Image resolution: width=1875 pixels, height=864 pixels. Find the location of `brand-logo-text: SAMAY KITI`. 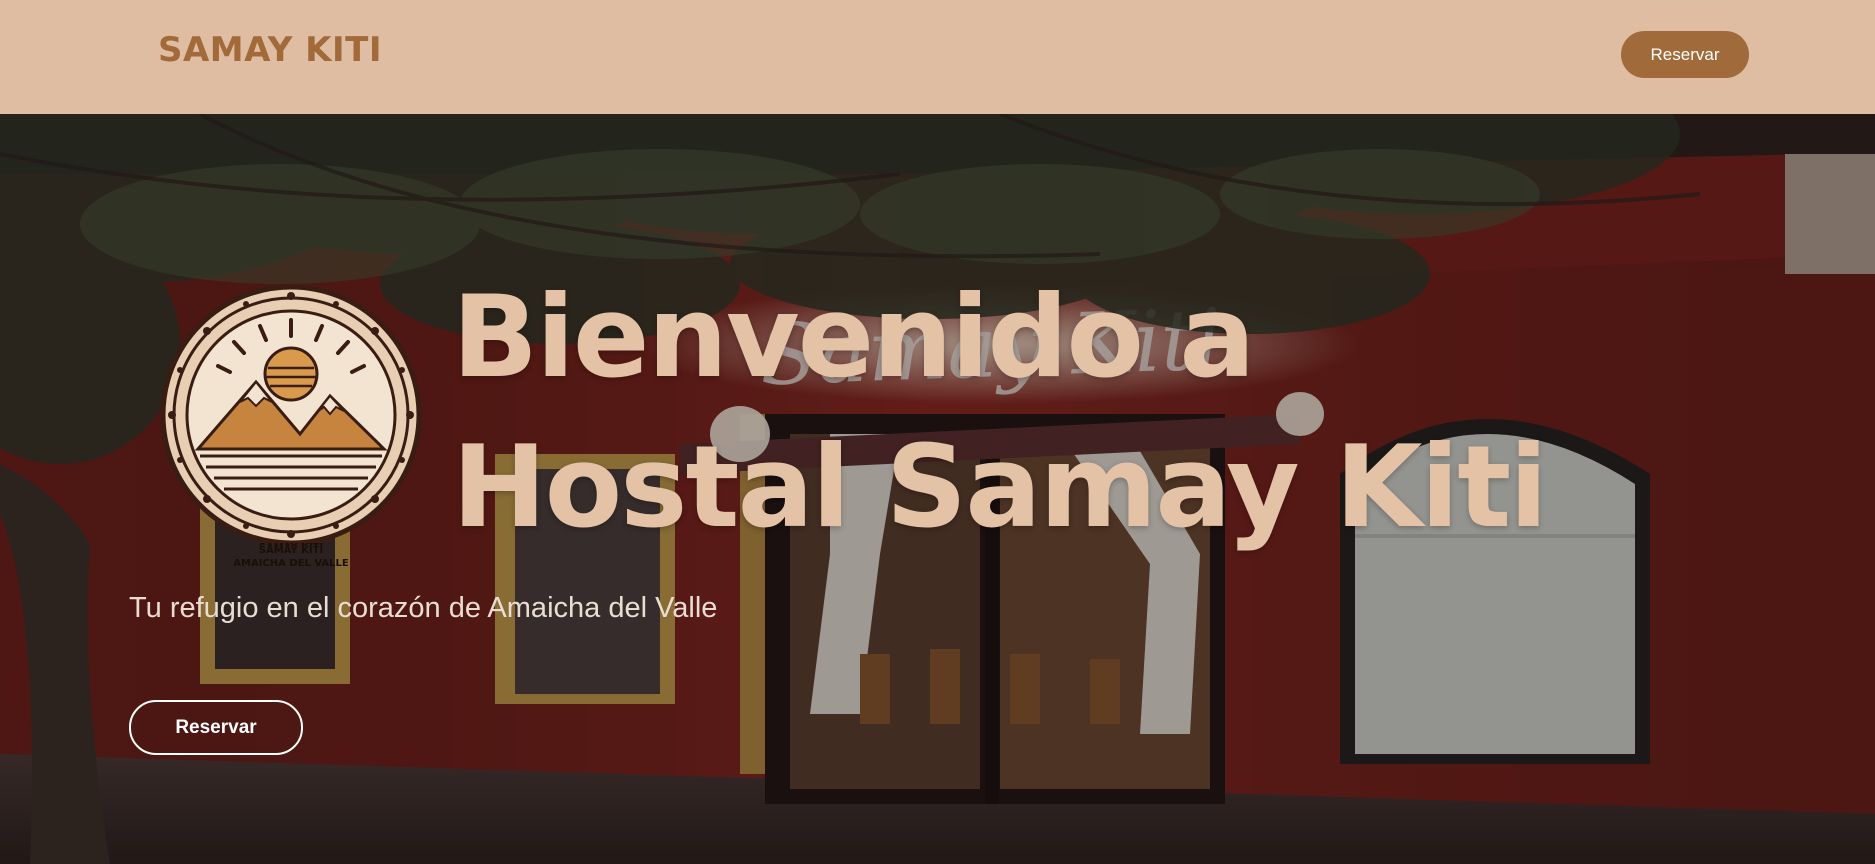

brand-logo-text: SAMAY KITI is located at coordinates (270, 50).